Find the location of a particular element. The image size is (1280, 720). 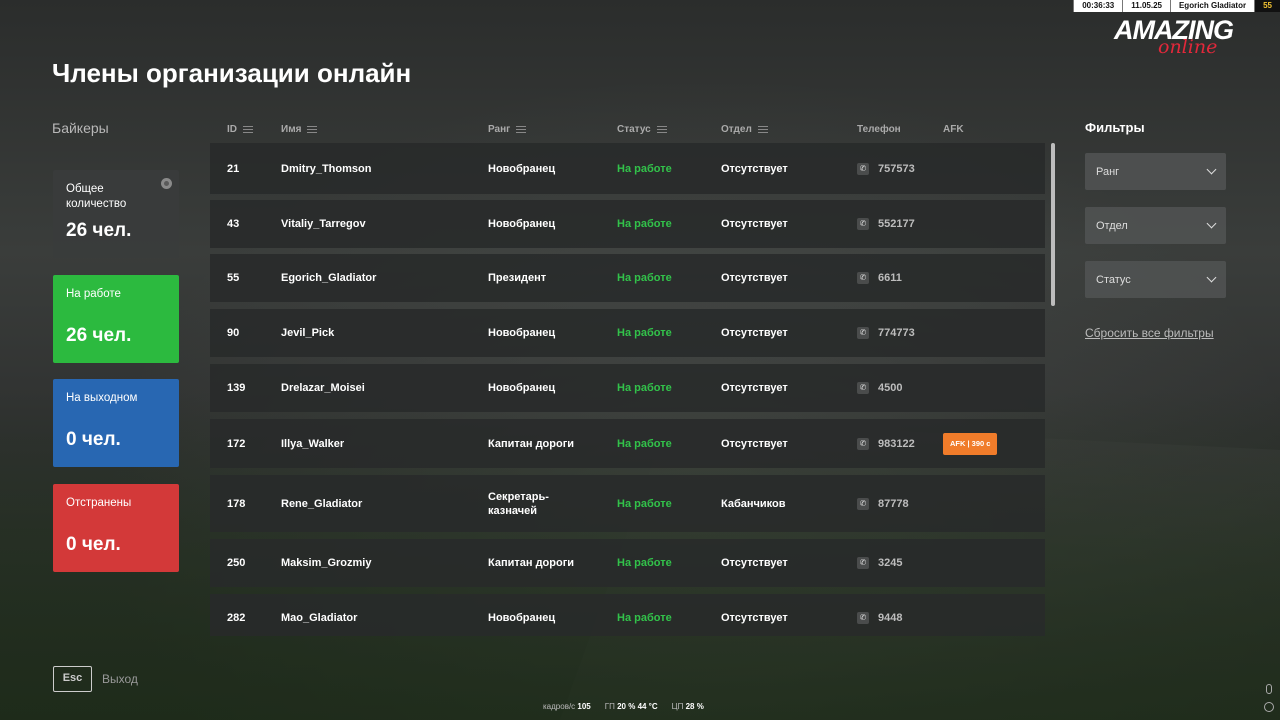

microphone-icon is located at coordinates (1269, 689).